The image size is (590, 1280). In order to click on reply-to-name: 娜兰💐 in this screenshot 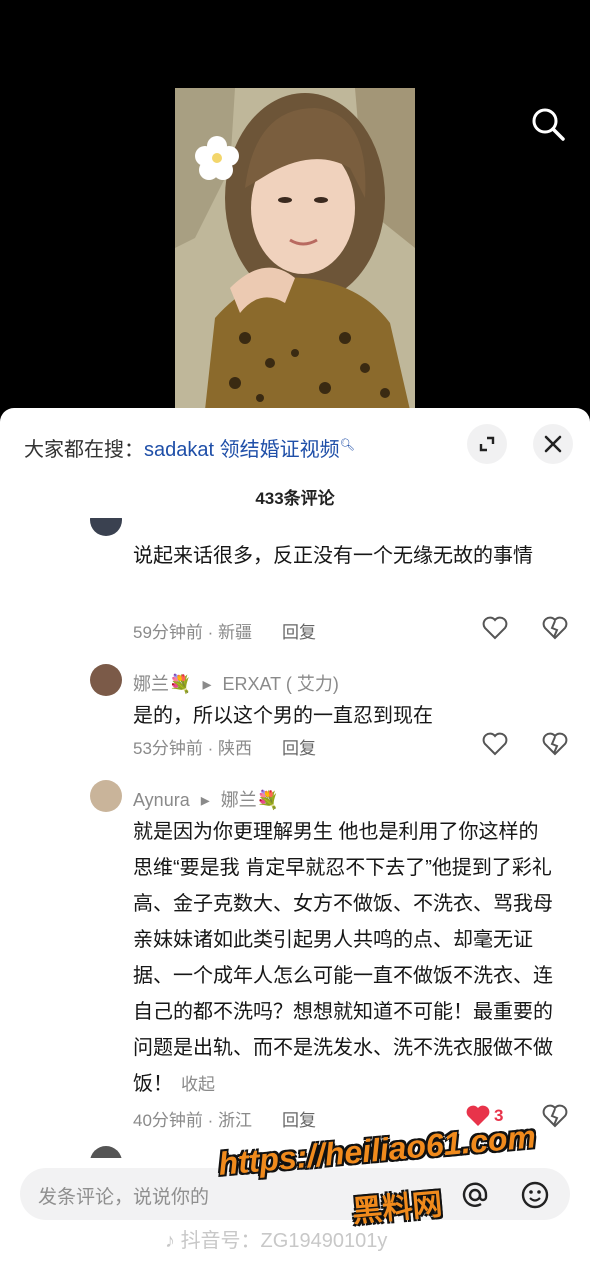, I will do `click(250, 800)`.